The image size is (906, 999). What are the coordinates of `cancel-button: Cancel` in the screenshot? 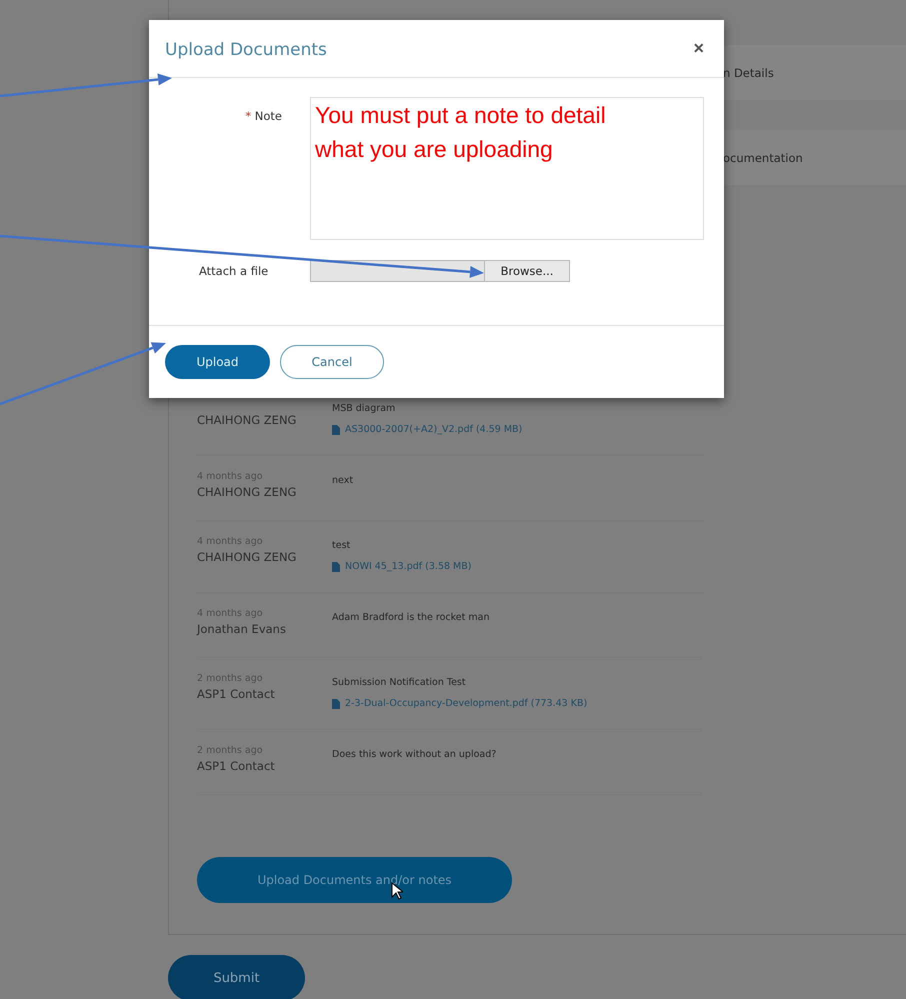 It's located at (332, 362).